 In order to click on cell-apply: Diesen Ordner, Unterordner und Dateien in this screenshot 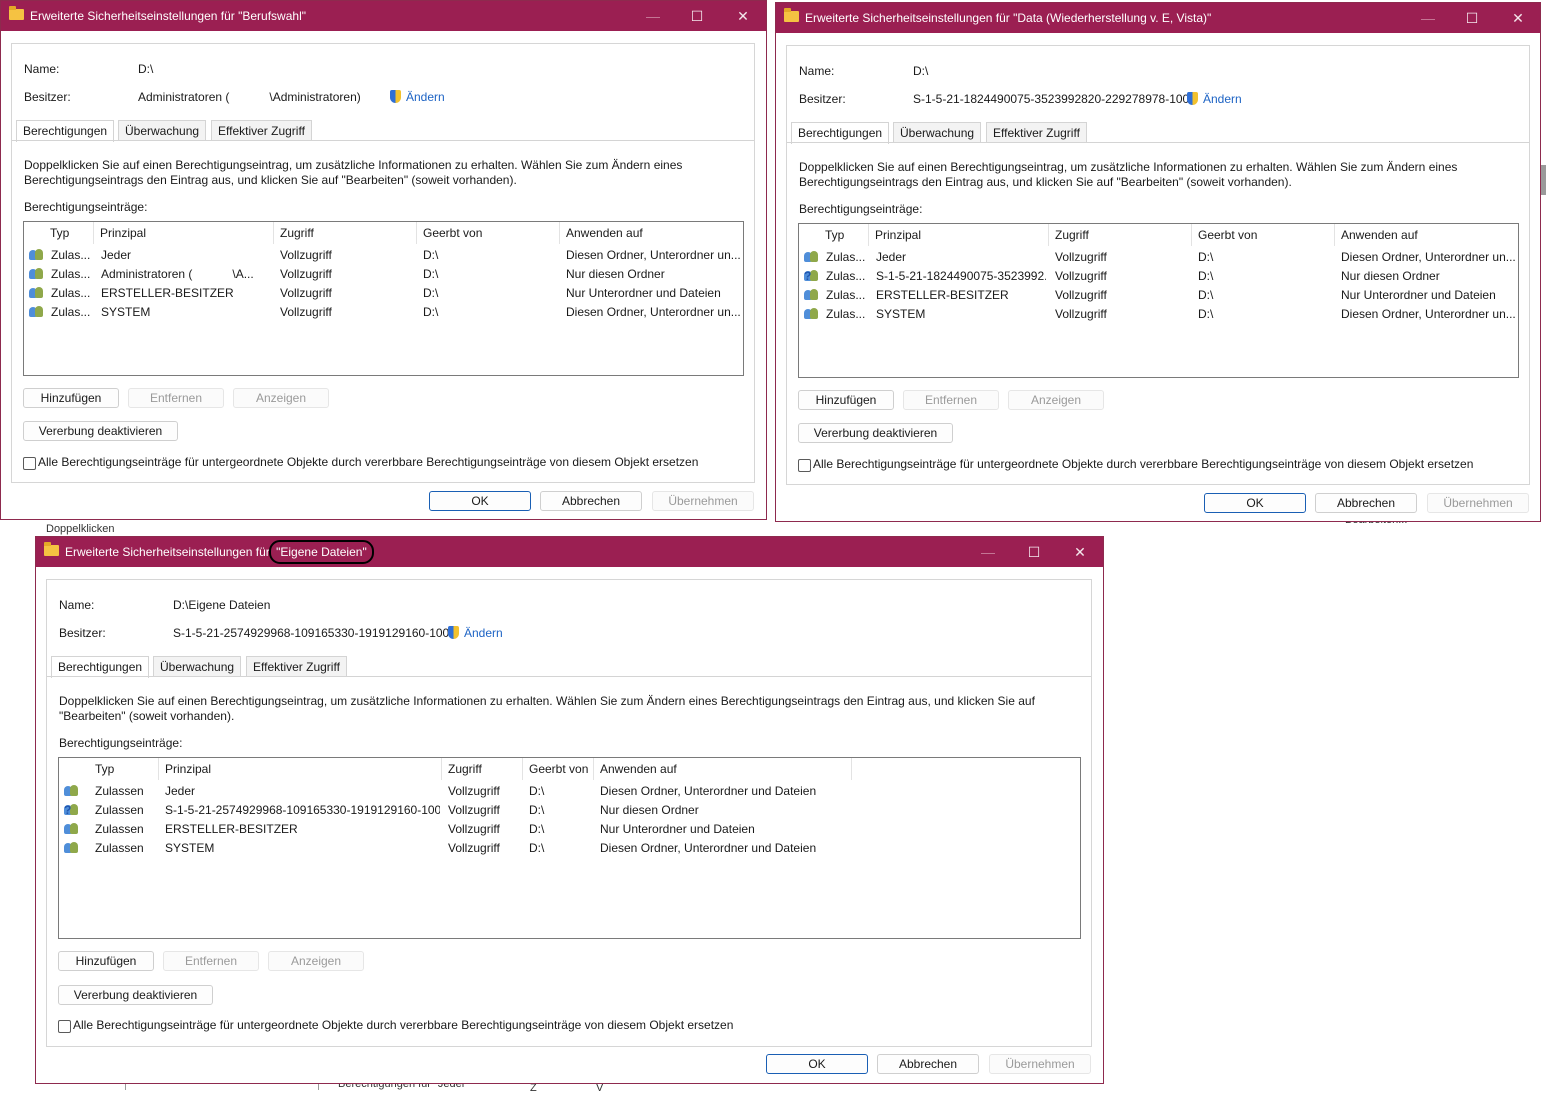, I will do `click(708, 791)`.